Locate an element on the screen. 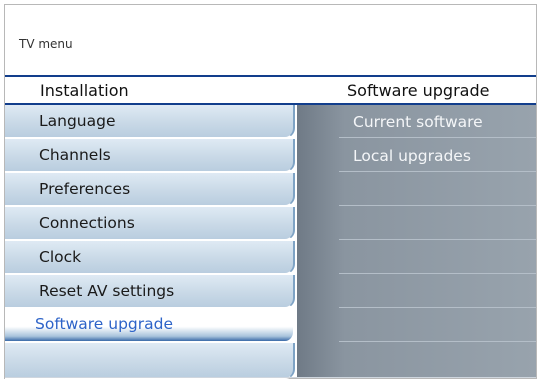  menu-header-row: Installation Software upgrade is located at coordinates (270, 90).